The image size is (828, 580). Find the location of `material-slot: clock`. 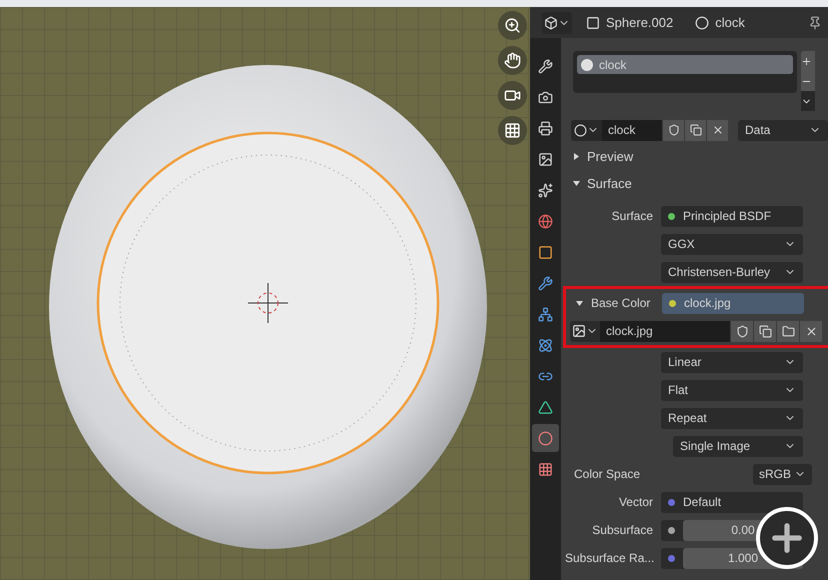

material-slot: clock is located at coordinates (685, 64).